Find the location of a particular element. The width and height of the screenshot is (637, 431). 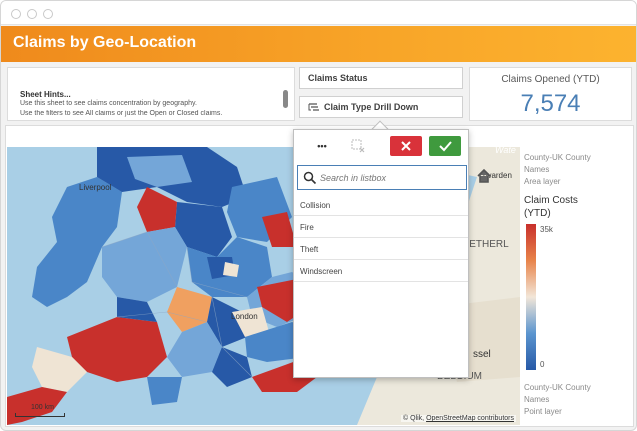

kpi-card: Claims Opened (YTD) 7,574 is located at coordinates (550, 94).